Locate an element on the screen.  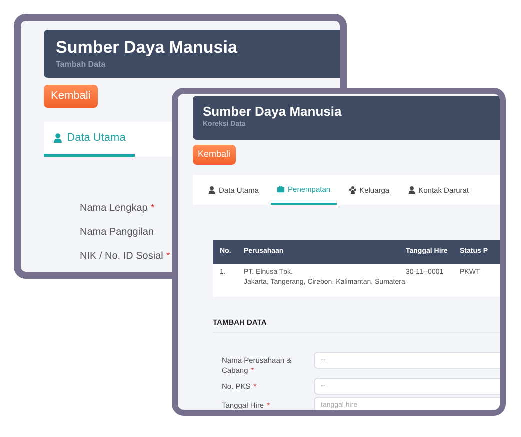
page-subtitle: Tambah Data is located at coordinates (81, 65).